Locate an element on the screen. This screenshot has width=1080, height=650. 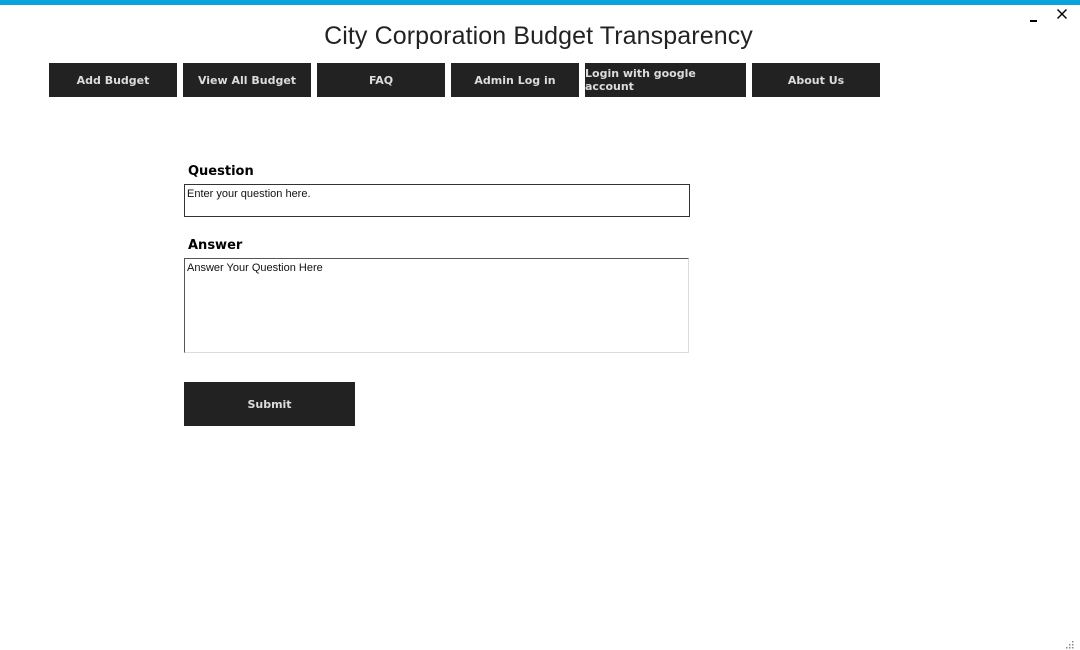
view-all-budget-button: View All Budget is located at coordinates (247, 80).